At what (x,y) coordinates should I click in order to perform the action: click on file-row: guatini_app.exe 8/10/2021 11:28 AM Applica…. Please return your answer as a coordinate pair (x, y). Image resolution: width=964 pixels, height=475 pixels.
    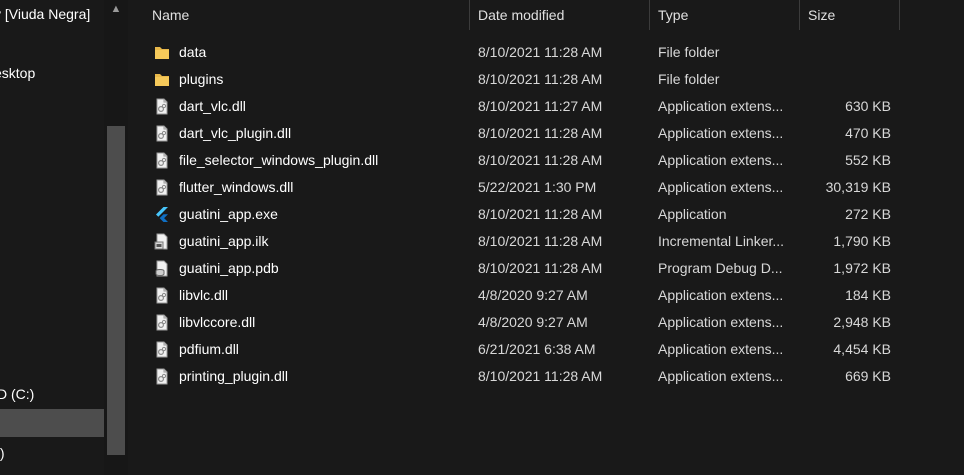
    Looking at the image, I should click on (524, 214).